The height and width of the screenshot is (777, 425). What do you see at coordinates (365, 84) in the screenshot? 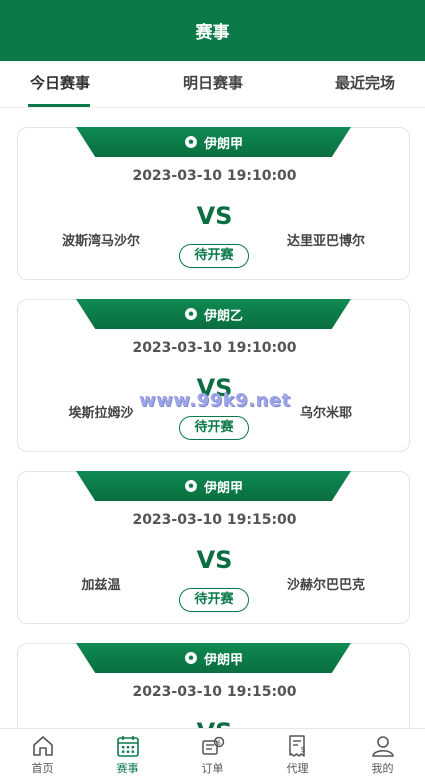
I see `tab-recent-finished: 最近完场` at bounding box center [365, 84].